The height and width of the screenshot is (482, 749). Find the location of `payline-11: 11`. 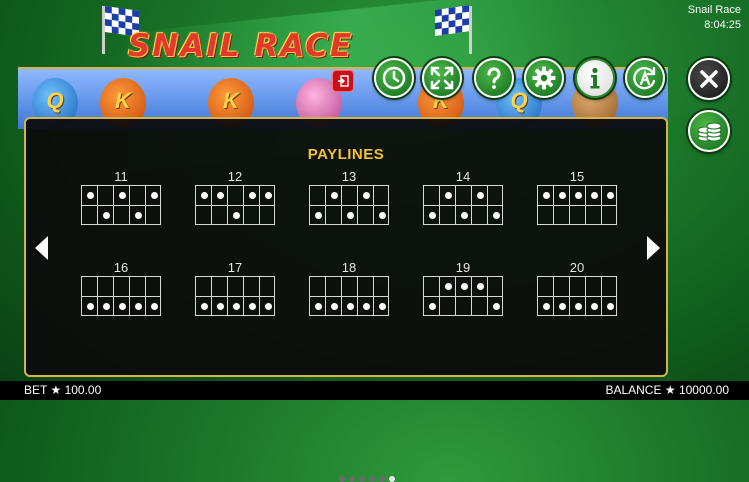

payline-11: 11 is located at coordinates (121, 197).